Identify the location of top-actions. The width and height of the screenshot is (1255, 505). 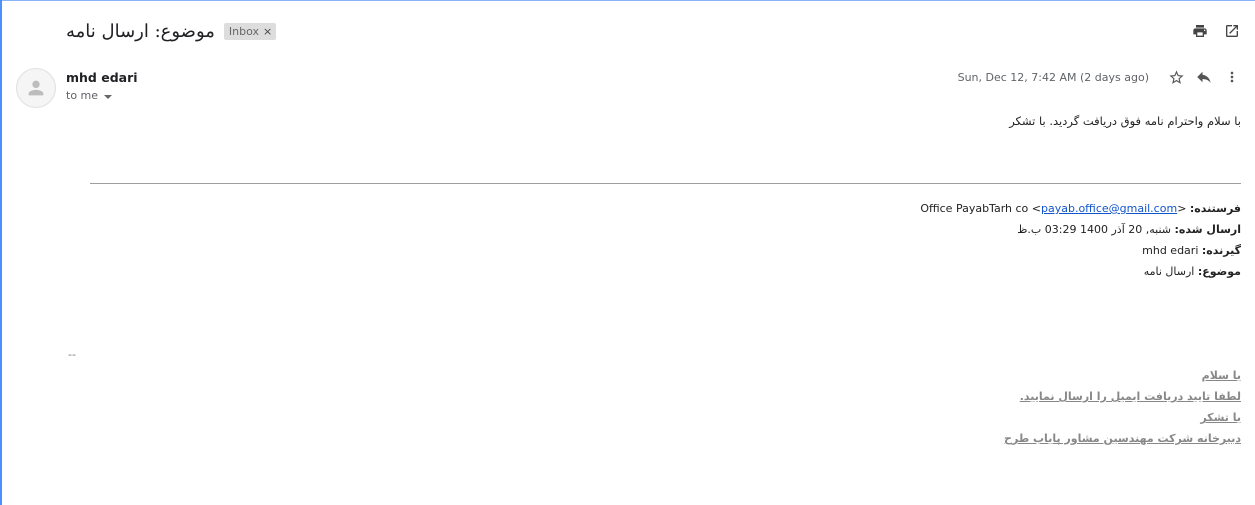
(1216, 31).